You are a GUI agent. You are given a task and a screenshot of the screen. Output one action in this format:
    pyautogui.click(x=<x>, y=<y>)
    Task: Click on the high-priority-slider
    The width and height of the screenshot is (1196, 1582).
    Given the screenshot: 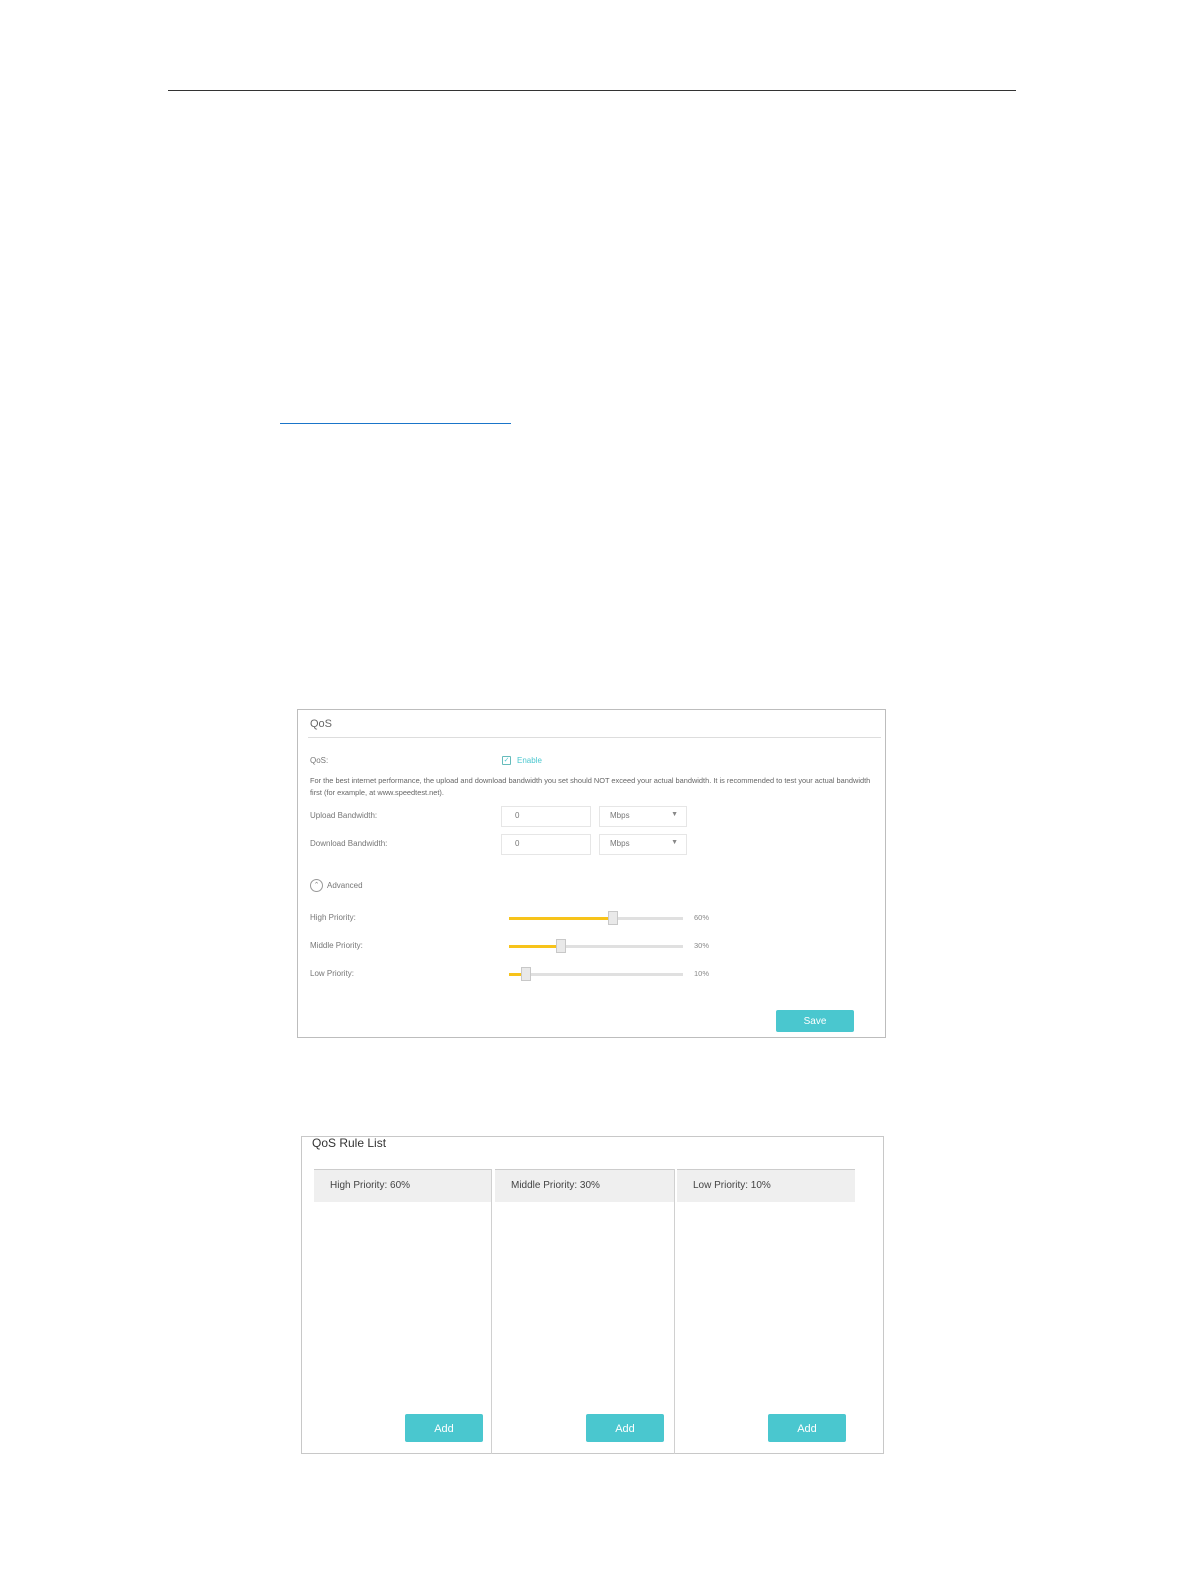 What is the action you would take?
    pyautogui.click(x=596, y=918)
    